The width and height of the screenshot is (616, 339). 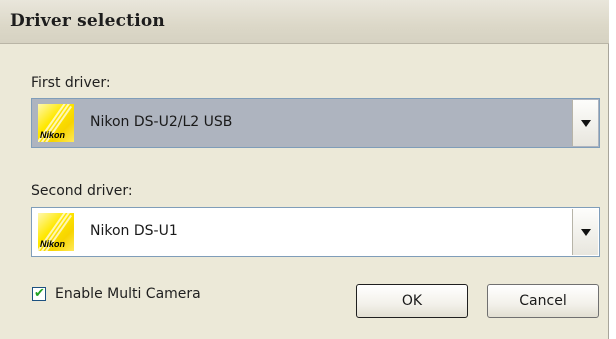 I want to click on checkmark-icon: ✔, so click(x=39, y=293).